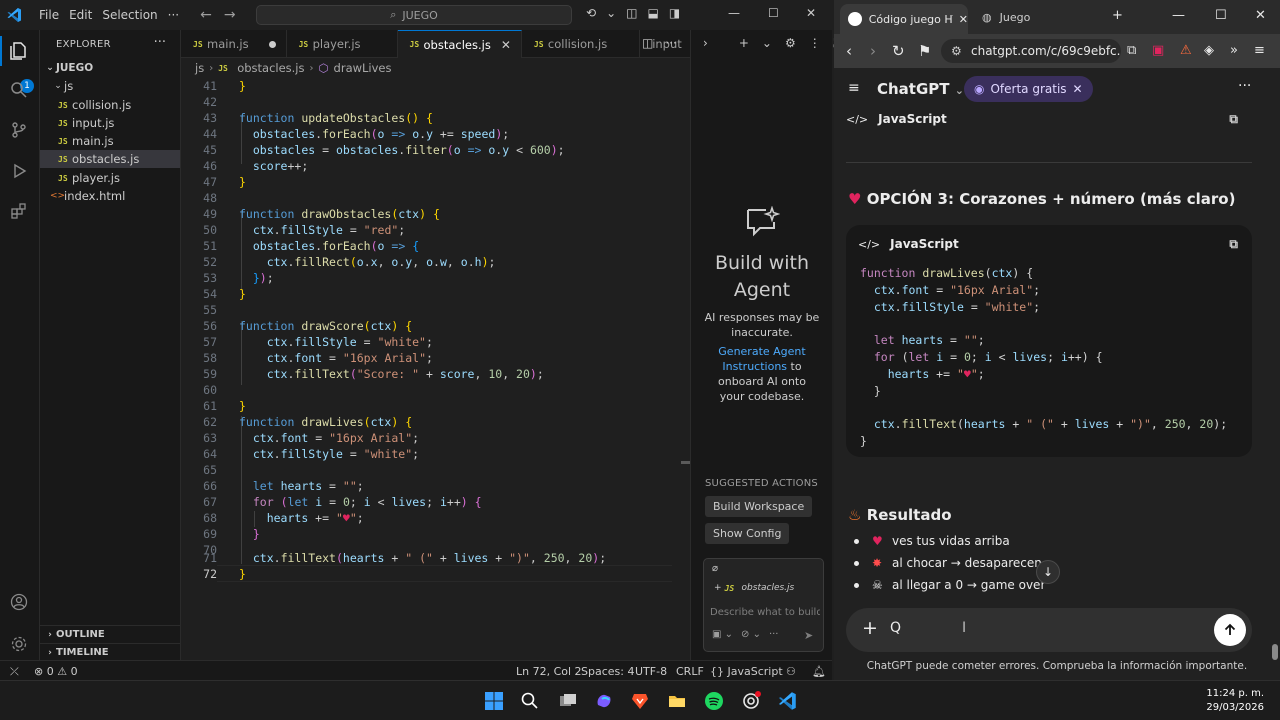  What do you see at coordinates (1186, 50) in the screenshot?
I see `brave-icon: ⚠` at bounding box center [1186, 50].